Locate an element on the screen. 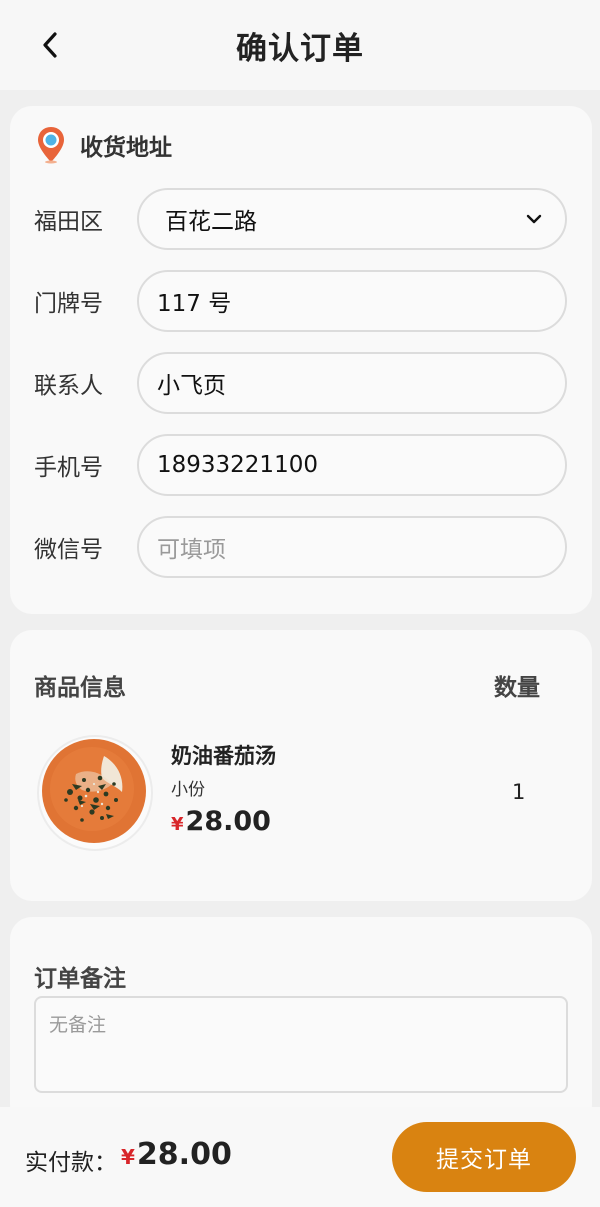 This screenshot has width=600, height=1207. address-title: 收货地址 is located at coordinates (126, 148).